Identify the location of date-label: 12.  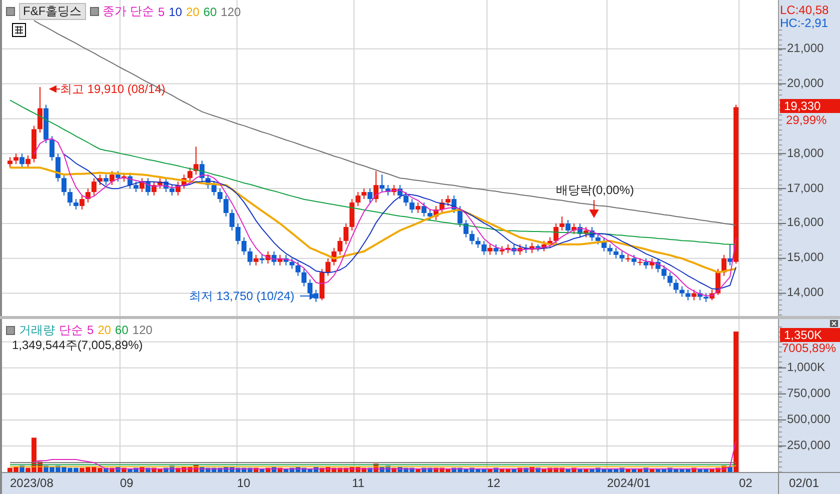
(493, 483).